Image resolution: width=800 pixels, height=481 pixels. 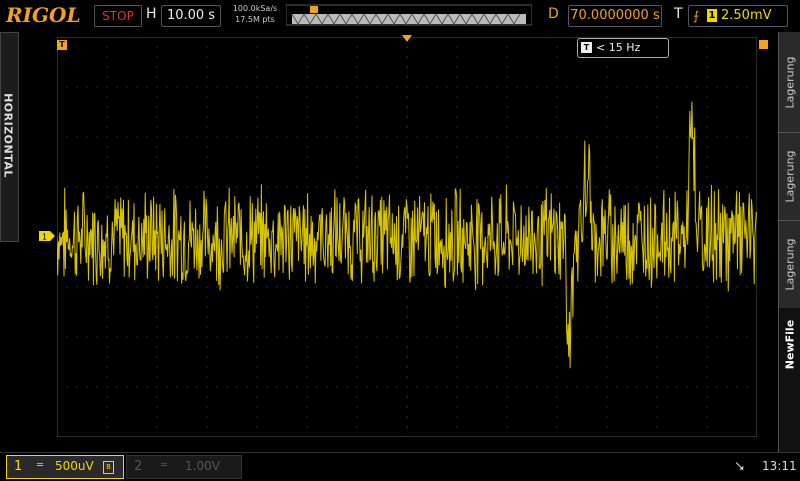 What do you see at coordinates (118, 16) in the screenshot?
I see `run-status-badge: STOP` at bounding box center [118, 16].